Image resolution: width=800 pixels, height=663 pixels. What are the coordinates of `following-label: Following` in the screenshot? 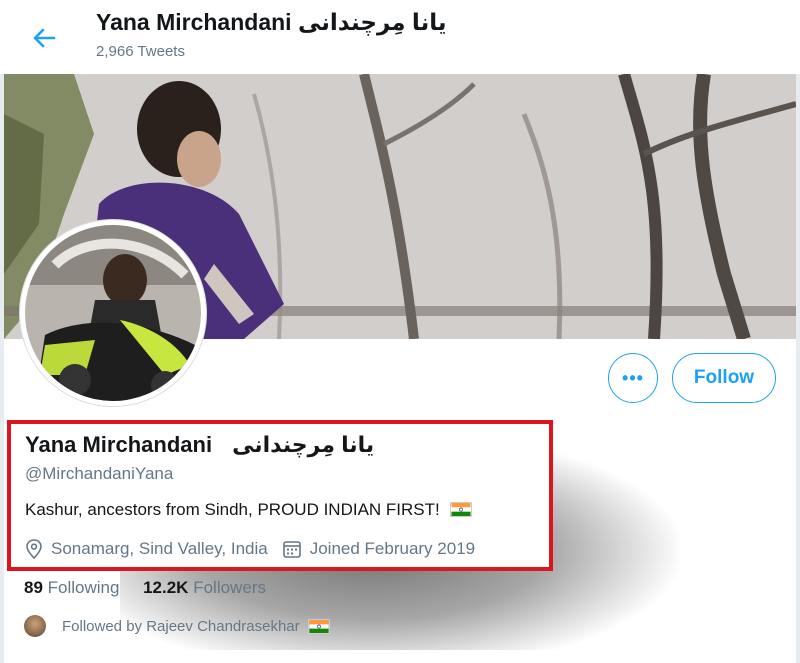 It's located at (83, 587).